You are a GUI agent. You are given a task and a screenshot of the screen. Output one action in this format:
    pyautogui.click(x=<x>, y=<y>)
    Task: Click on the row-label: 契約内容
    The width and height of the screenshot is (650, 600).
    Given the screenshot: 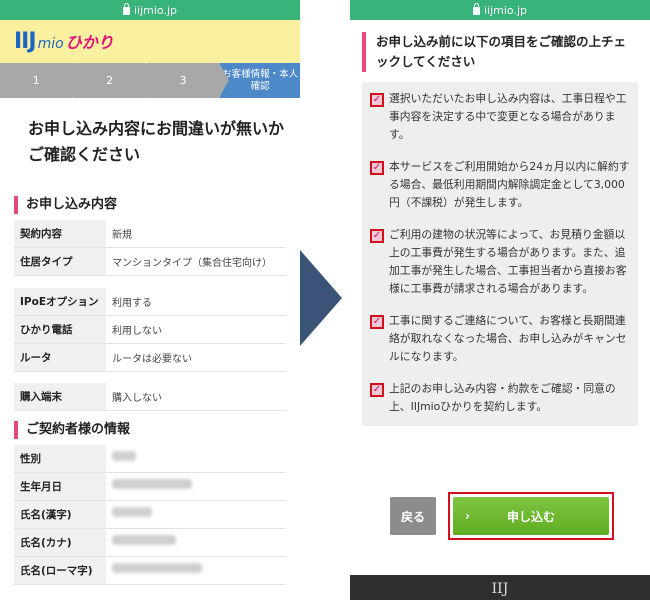 What is the action you would take?
    pyautogui.click(x=60, y=234)
    